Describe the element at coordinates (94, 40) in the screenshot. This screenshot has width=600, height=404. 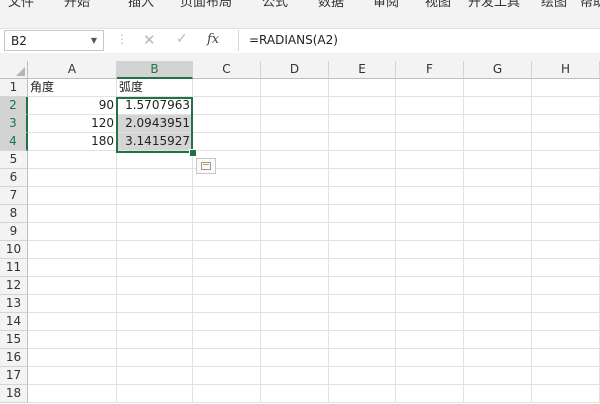
I see `chevron-down-icon: ▼` at that location.